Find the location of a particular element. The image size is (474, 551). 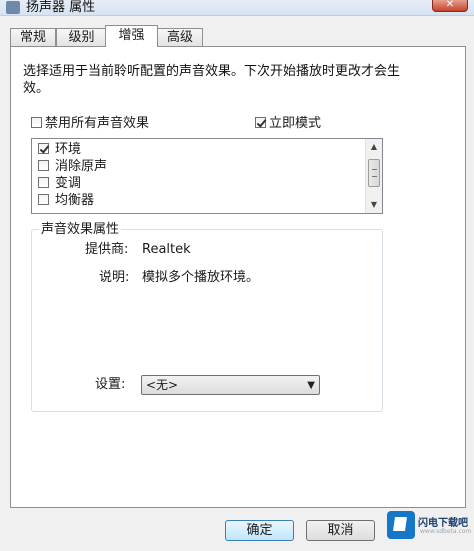

immediate-mode-checkbox: 立即模式 is located at coordinates (288, 123).